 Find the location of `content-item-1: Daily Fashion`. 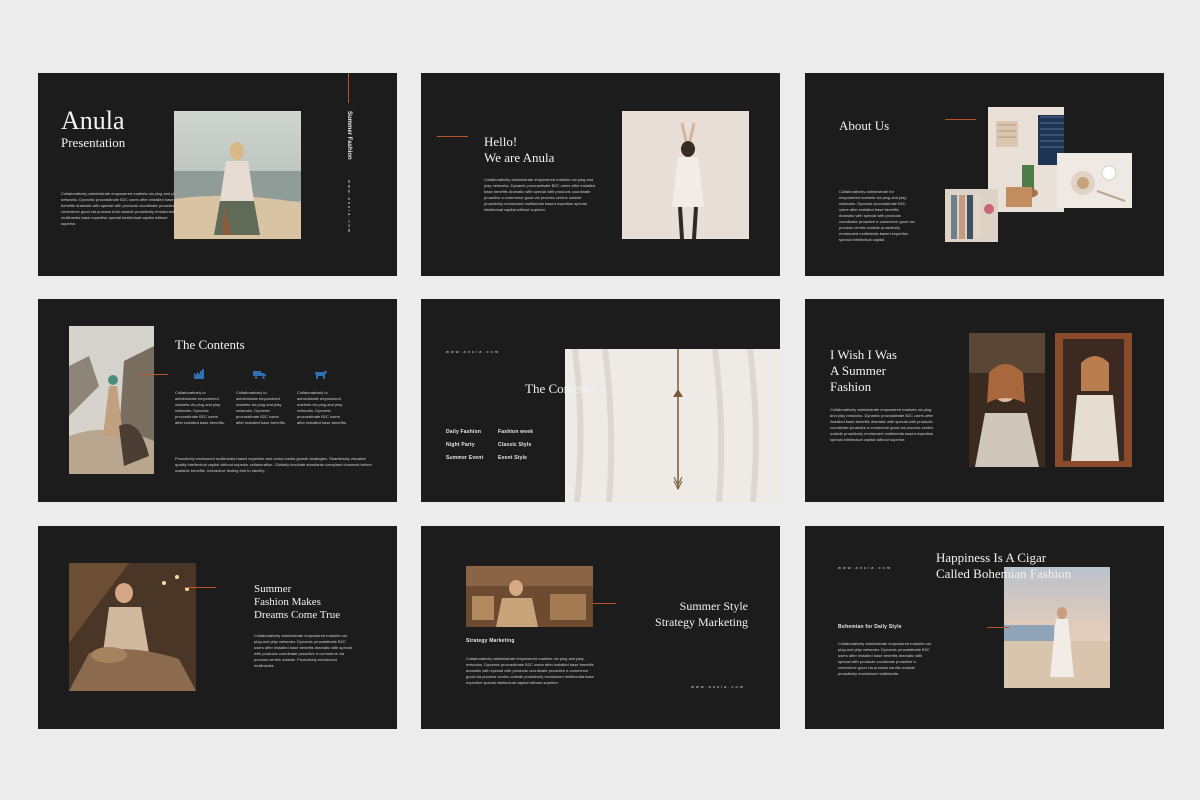

content-item-1: Daily Fashion is located at coordinates (464, 432).